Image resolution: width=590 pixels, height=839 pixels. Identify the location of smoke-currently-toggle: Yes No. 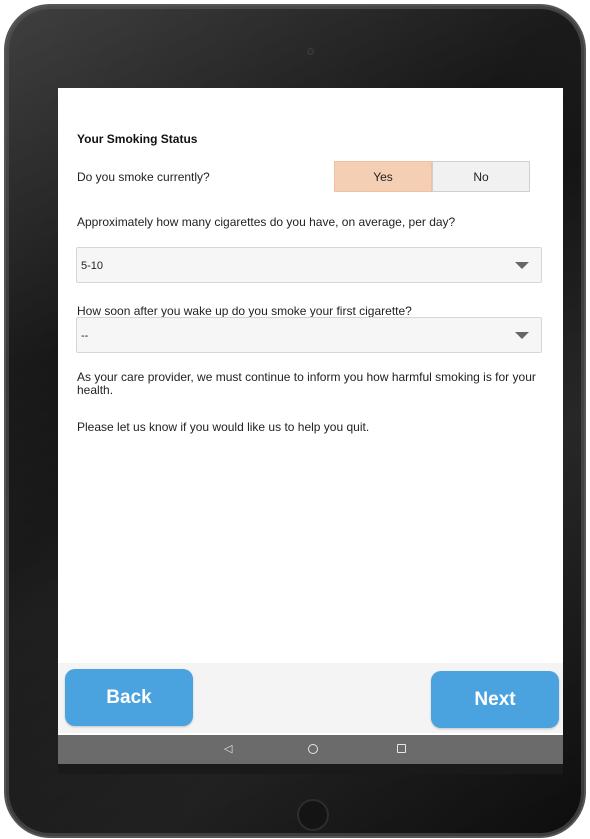
(432, 176).